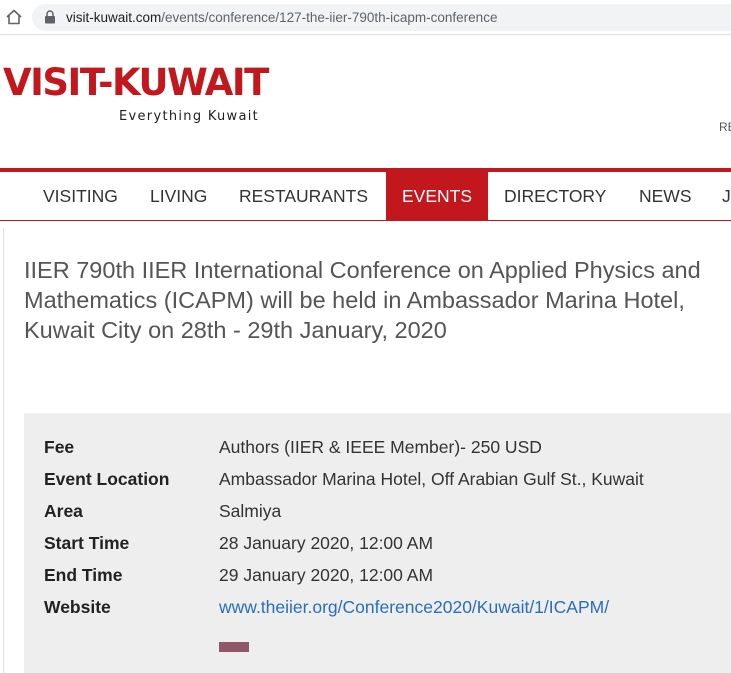 This screenshot has width=731, height=673. What do you see at coordinates (3, 450) in the screenshot?
I see `content-border` at bounding box center [3, 450].